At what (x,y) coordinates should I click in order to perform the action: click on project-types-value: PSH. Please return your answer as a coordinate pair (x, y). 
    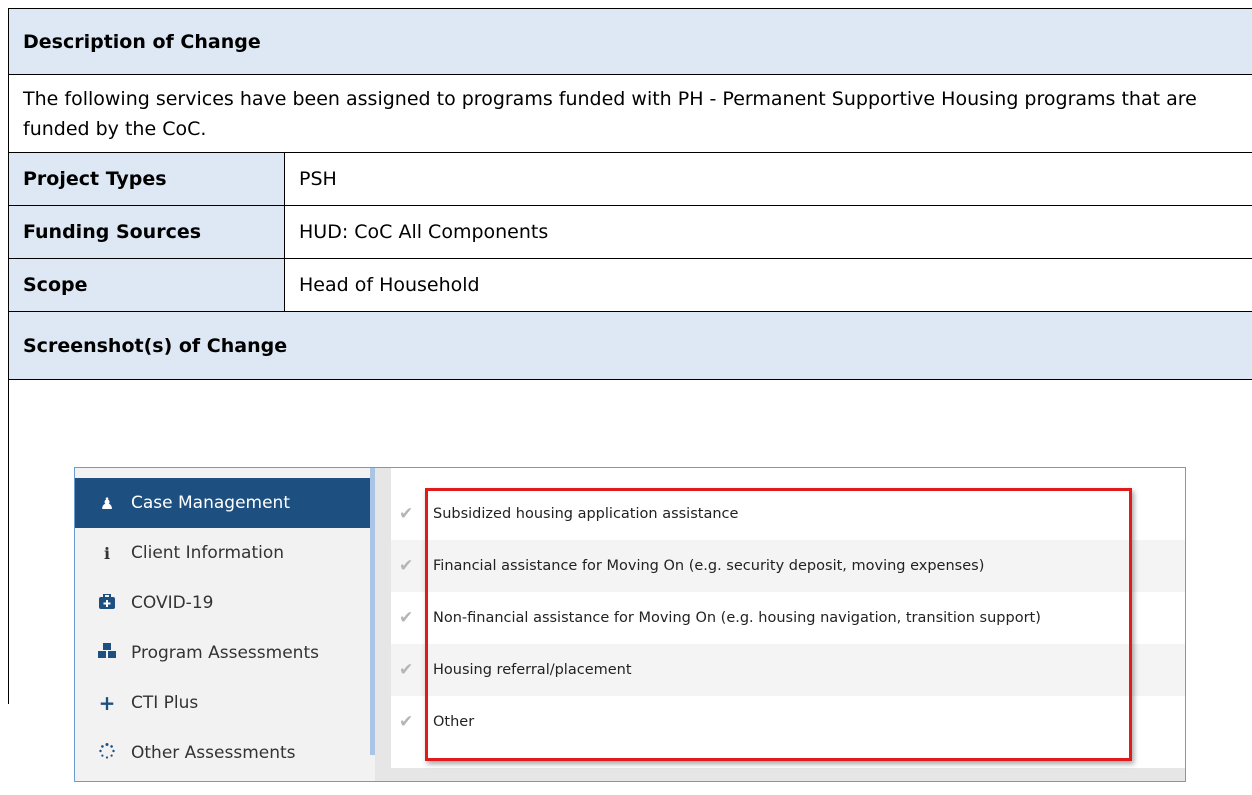
    Looking at the image, I should click on (768, 179).